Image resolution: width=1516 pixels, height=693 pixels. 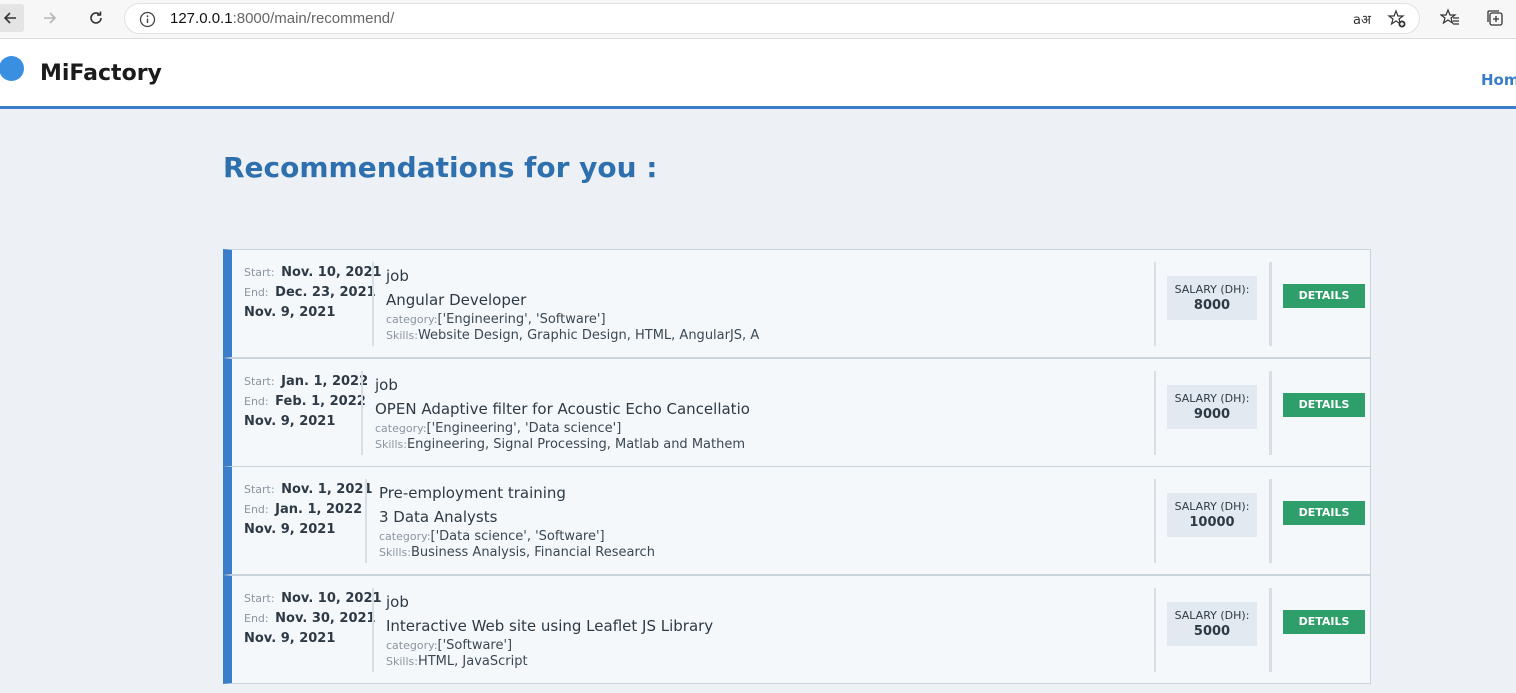 What do you see at coordinates (1498, 80) in the screenshot?
I see `nav-home-link: Hom` at bounding box center [1498, 80].